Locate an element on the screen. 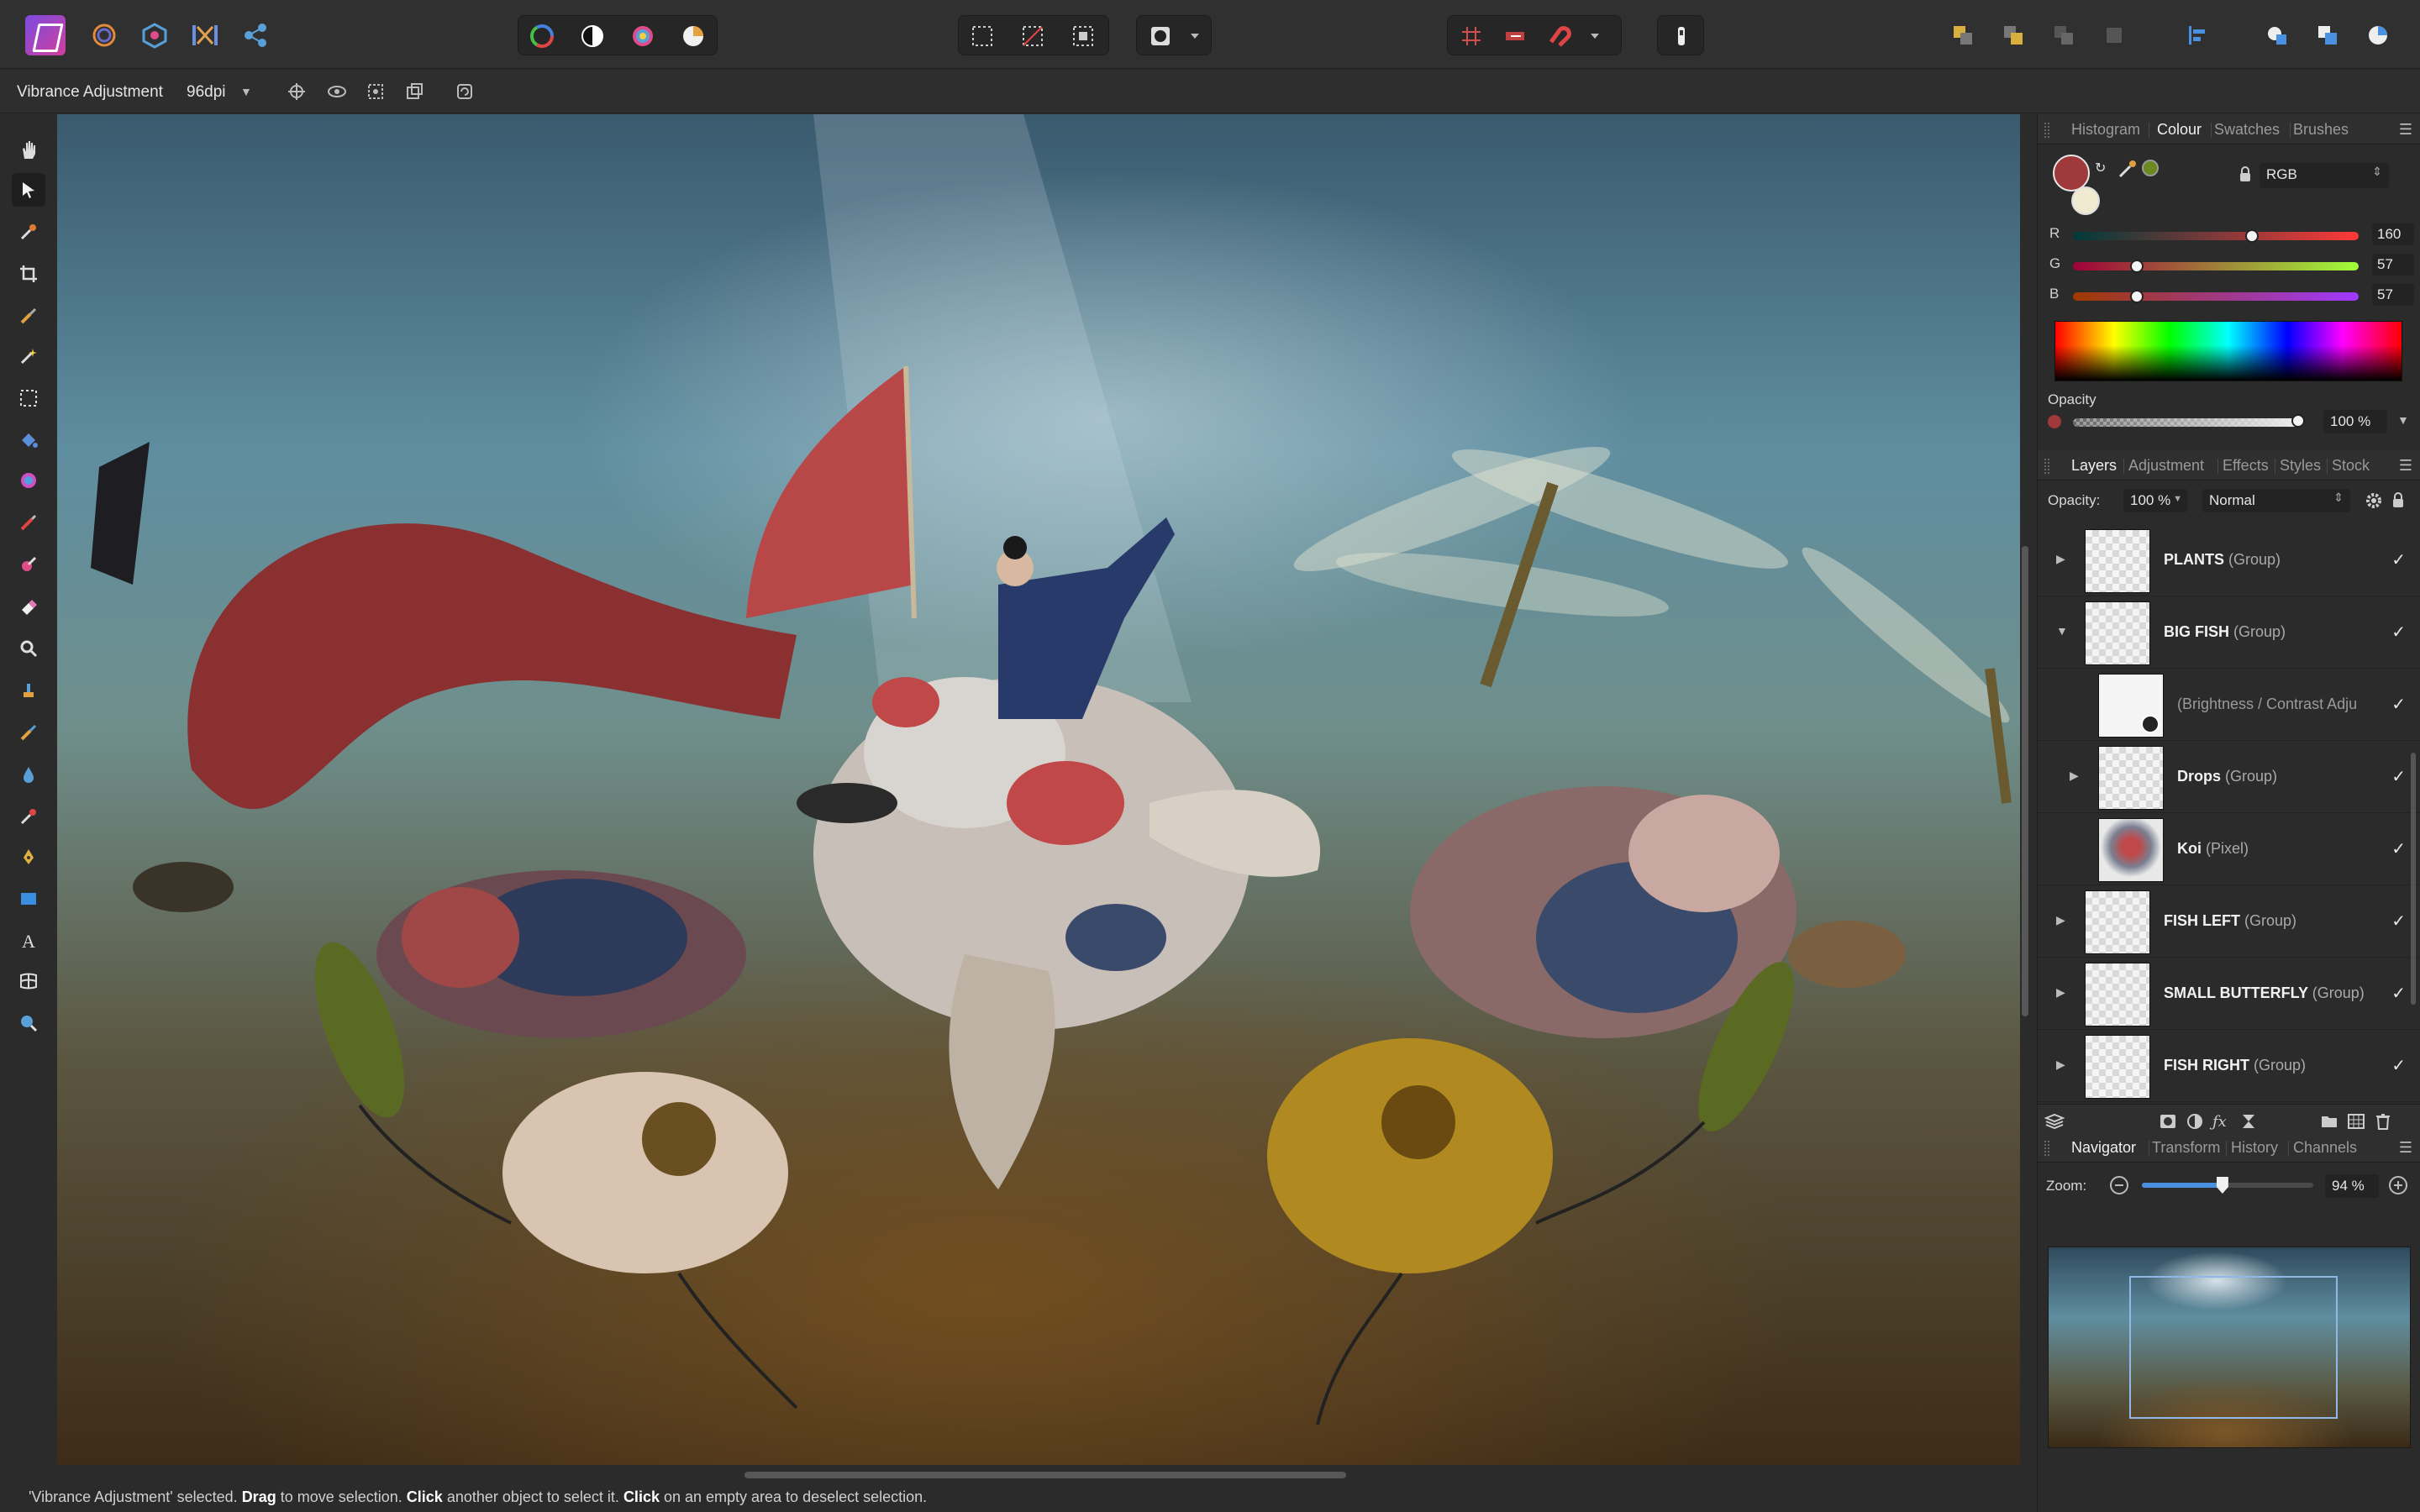 This screenshot has height=1512, width=2420. primary-colour-swatch is located at coordinates (2071, 173).